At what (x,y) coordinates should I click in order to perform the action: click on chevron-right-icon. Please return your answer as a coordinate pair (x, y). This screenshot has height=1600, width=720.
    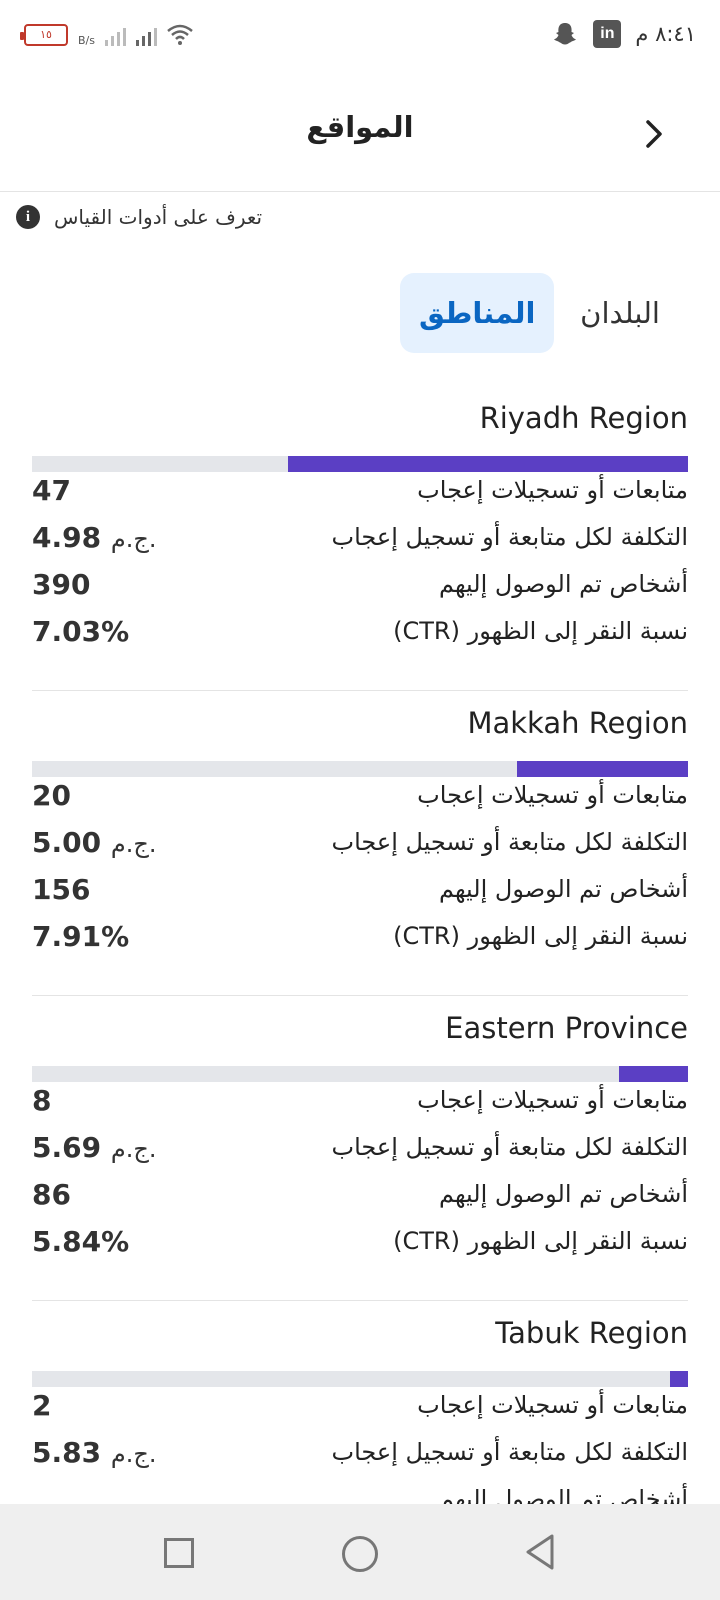
    Looking at the image, I should click on (654, 134).